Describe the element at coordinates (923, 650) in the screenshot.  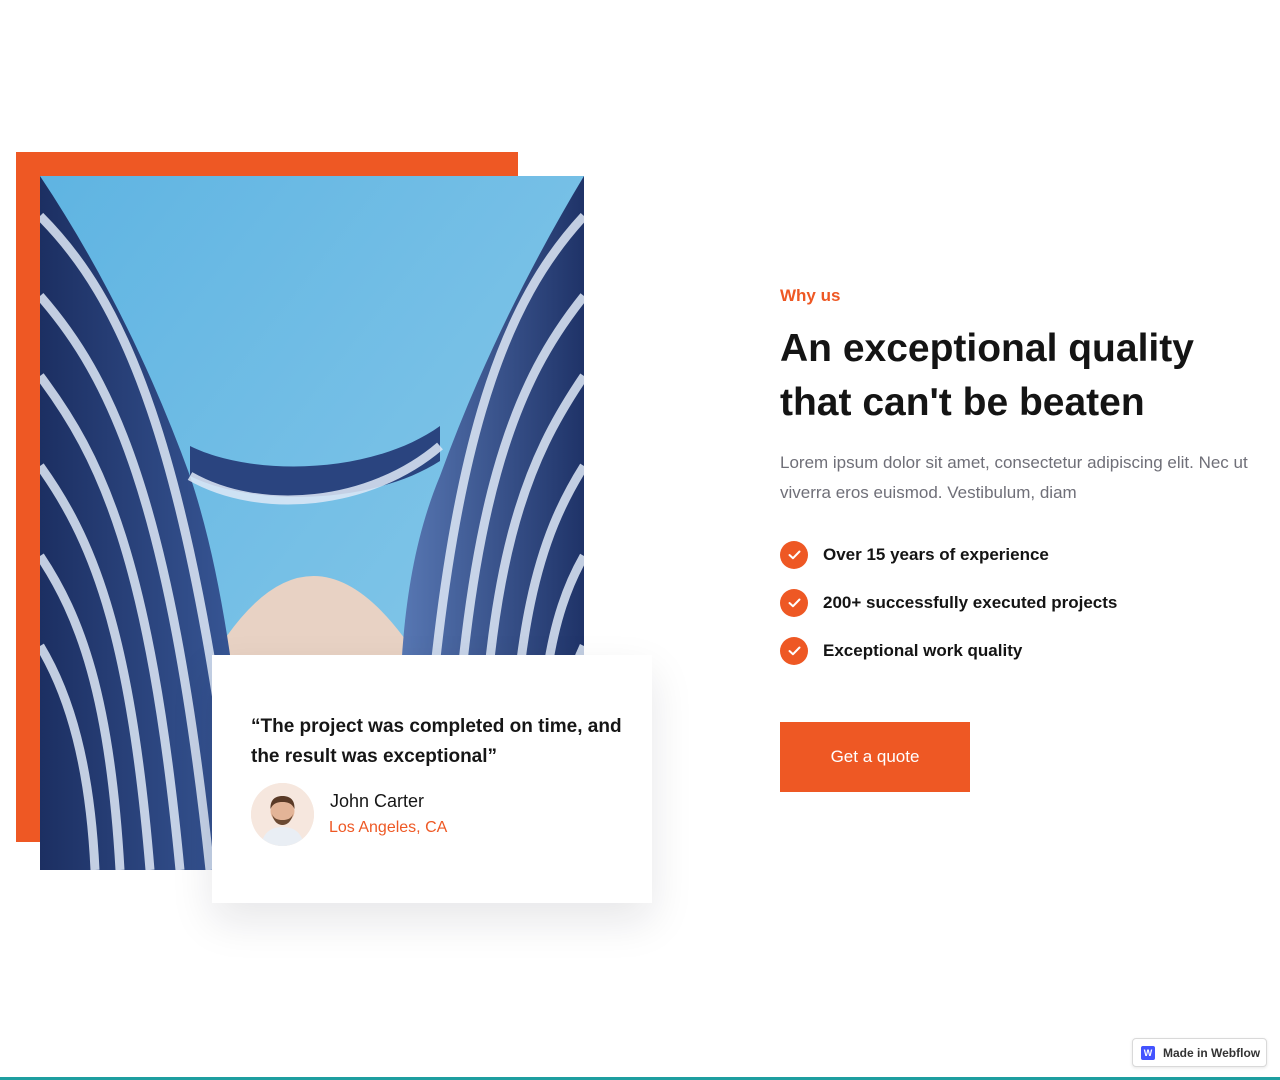
I see `feature-label: Exceptional work quality` at that location.